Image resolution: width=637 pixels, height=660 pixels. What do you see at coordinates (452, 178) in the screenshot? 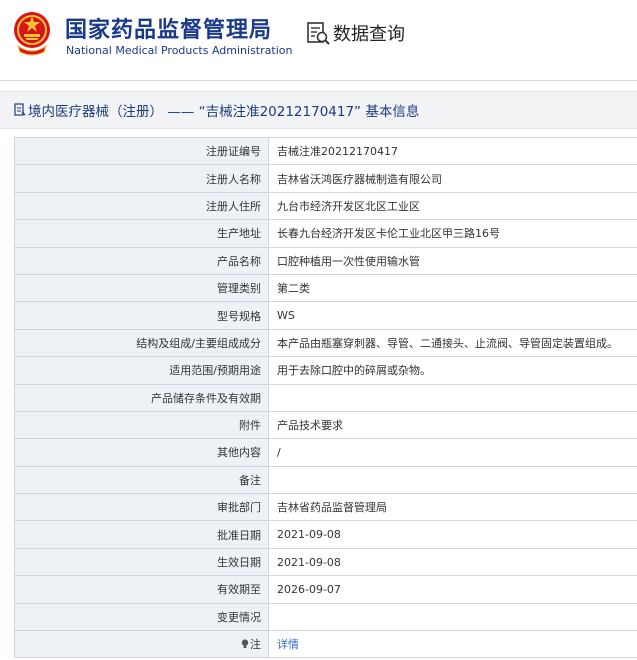
I see `field-value: 吉林省沃鸿医疗器械制造有限公司` at bounding box center [452, 178].